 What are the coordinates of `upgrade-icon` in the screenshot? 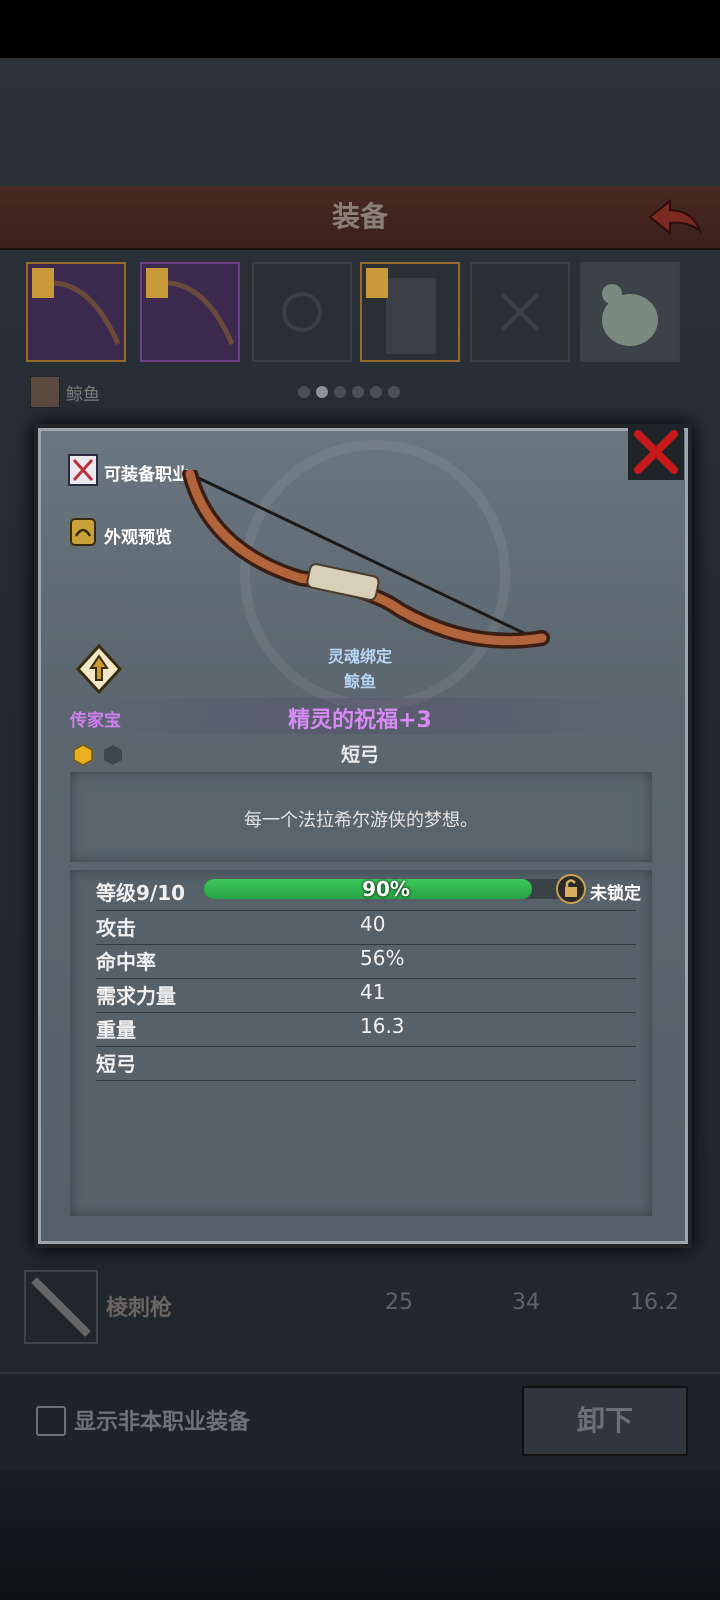 It's located at (99, 669).